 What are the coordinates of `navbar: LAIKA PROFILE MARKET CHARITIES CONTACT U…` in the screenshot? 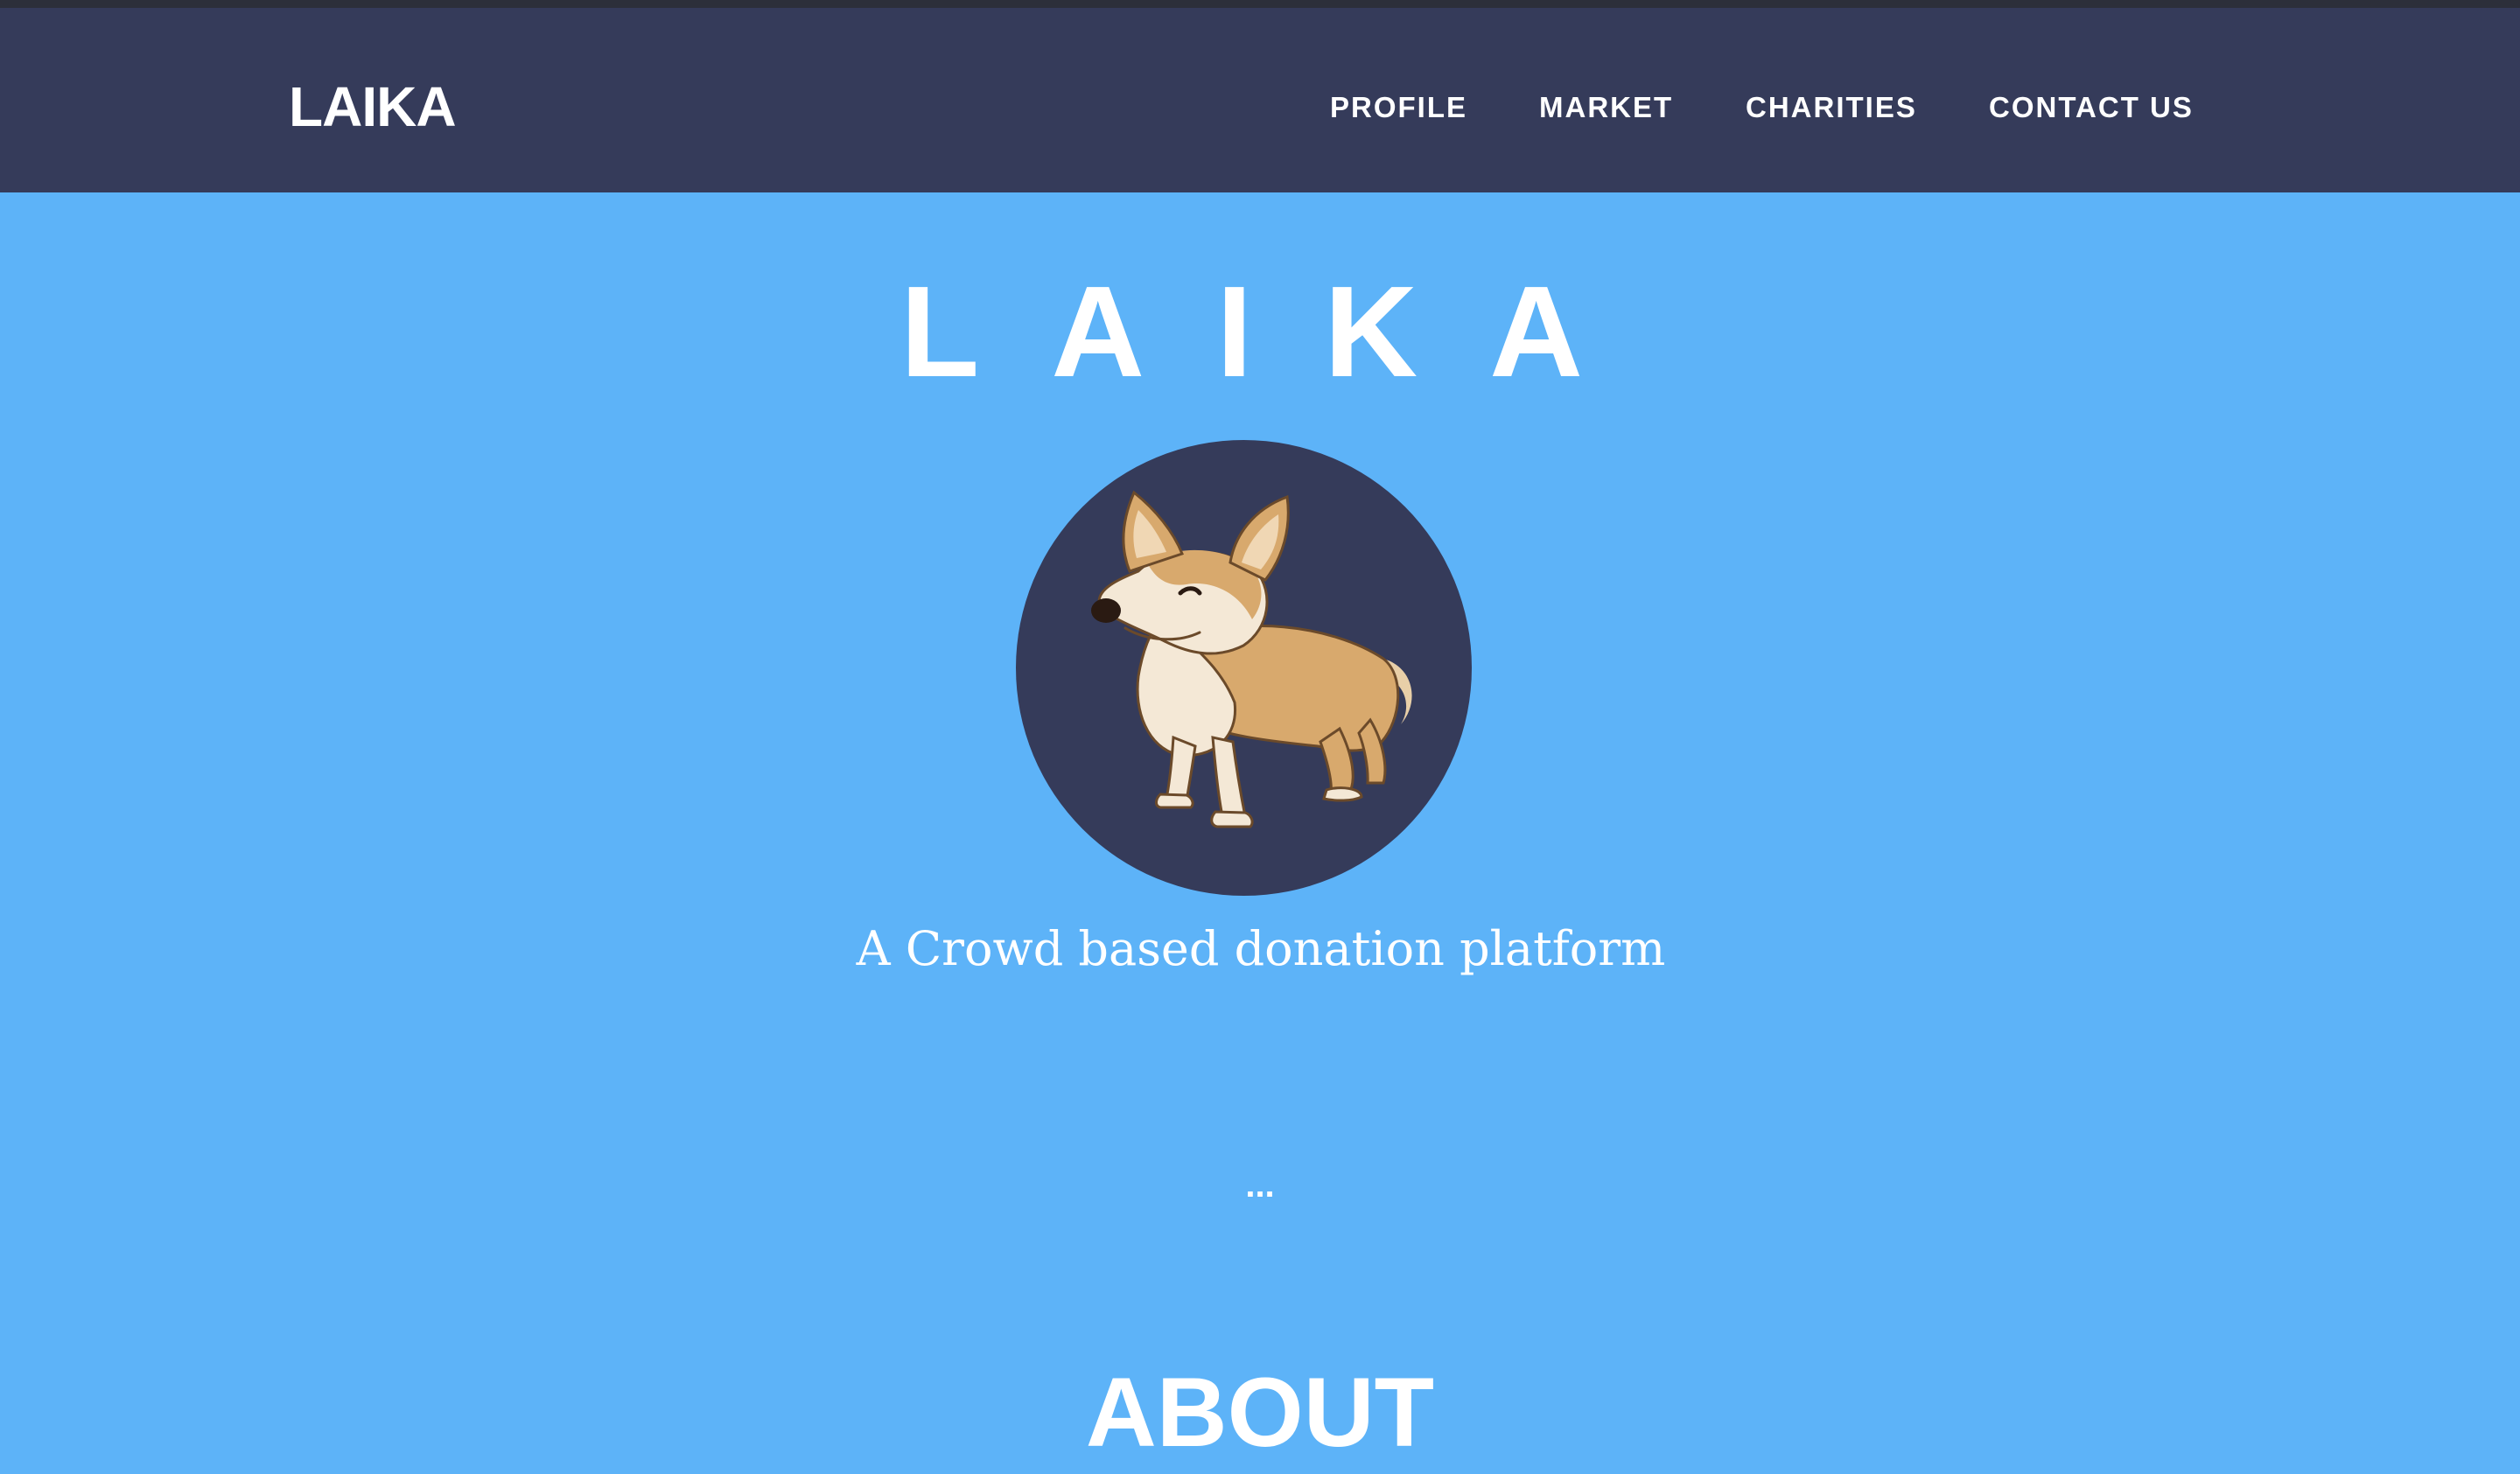 It's located at (1260, 100).